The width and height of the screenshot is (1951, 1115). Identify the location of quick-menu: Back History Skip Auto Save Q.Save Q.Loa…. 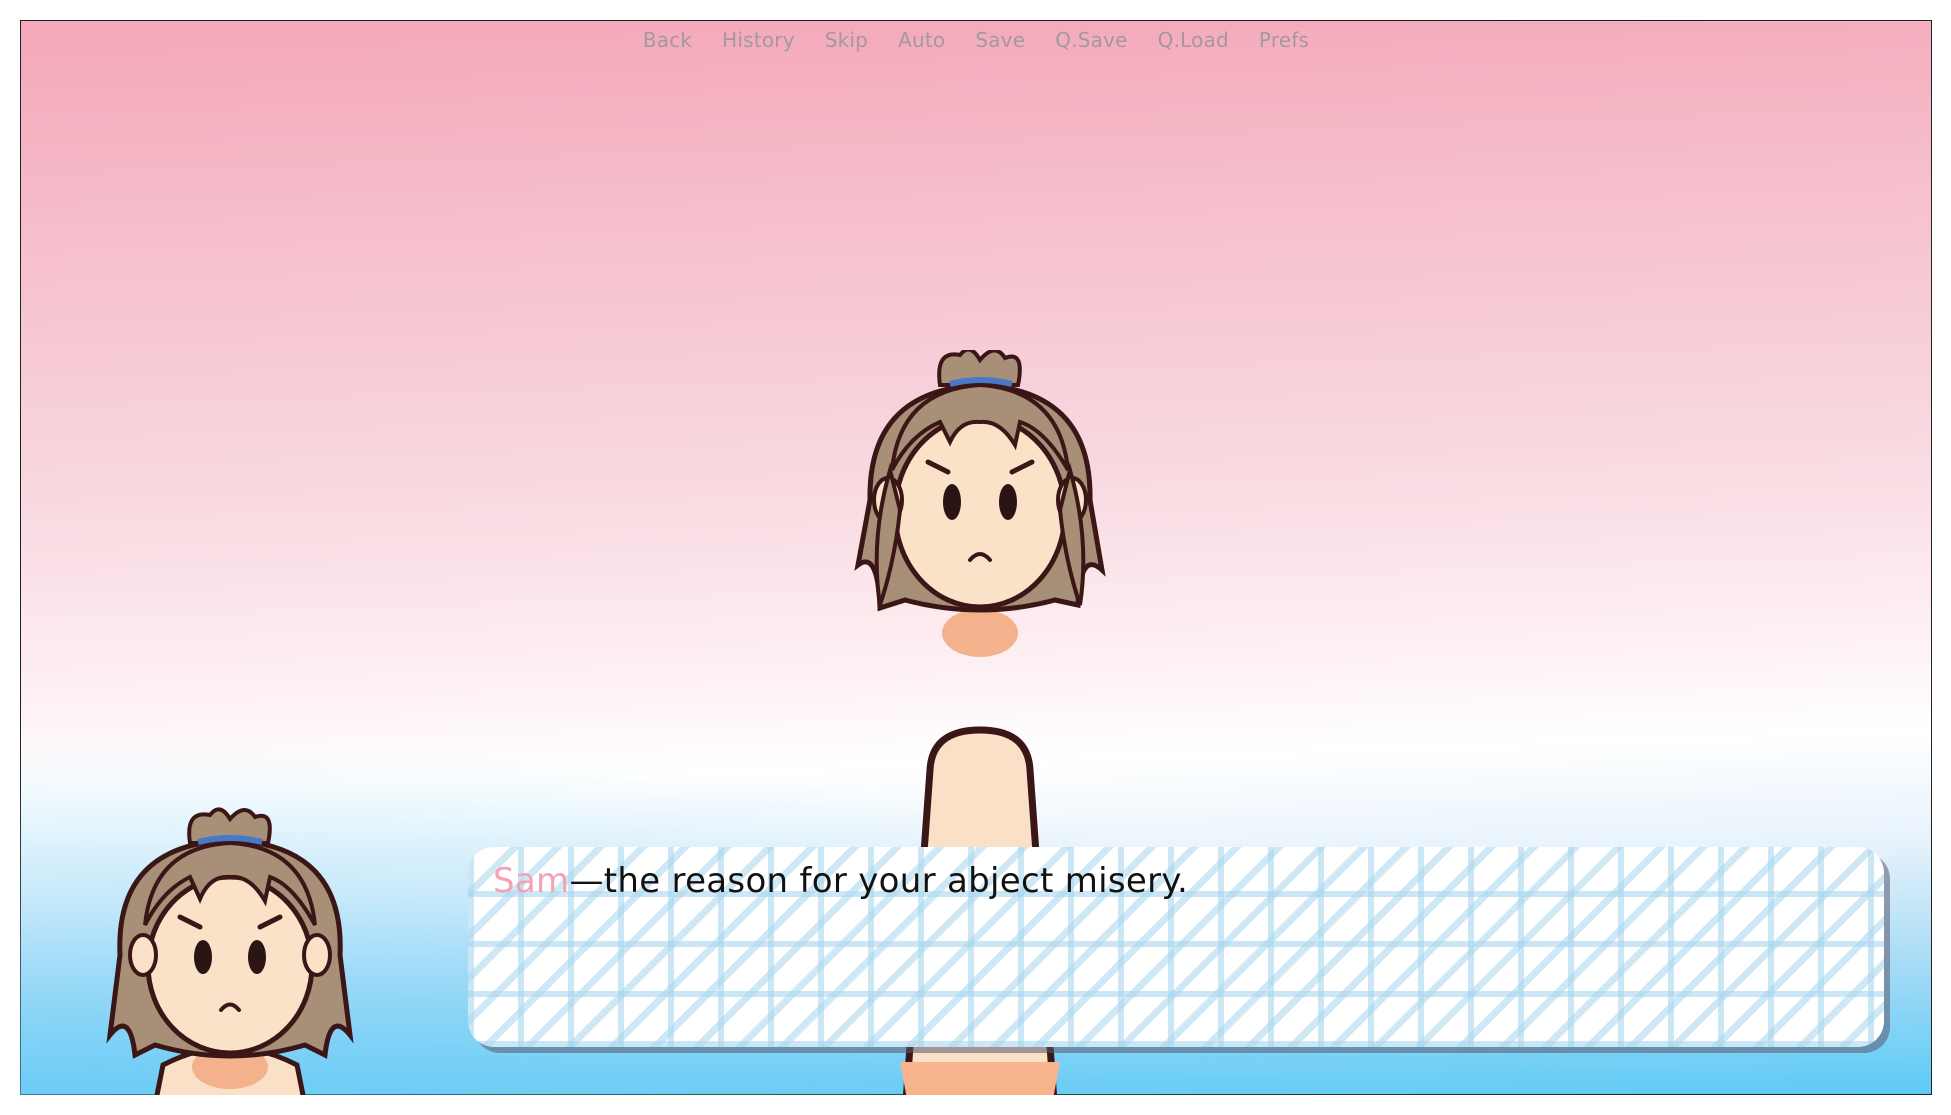
(976, 40).